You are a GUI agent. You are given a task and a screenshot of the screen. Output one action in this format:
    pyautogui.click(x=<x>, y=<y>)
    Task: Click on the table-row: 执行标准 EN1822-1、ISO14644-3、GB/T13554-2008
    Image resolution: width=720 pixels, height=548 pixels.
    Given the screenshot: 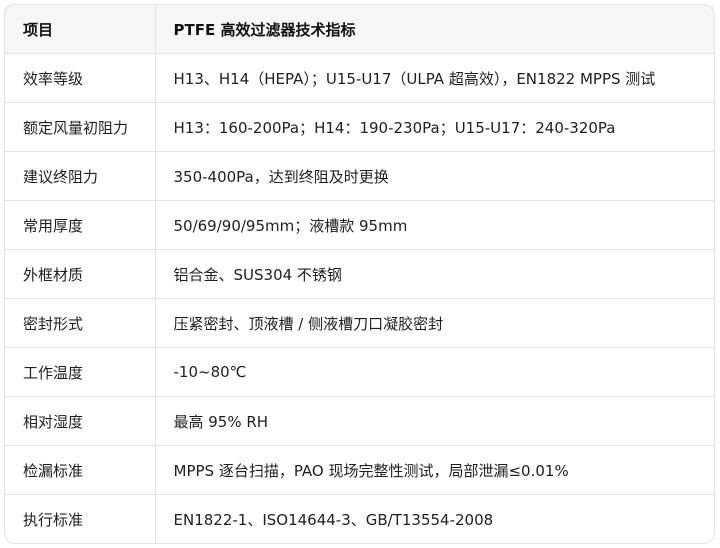 What is the action you would take?
    pyautogui.click(x=359, y=518)
    